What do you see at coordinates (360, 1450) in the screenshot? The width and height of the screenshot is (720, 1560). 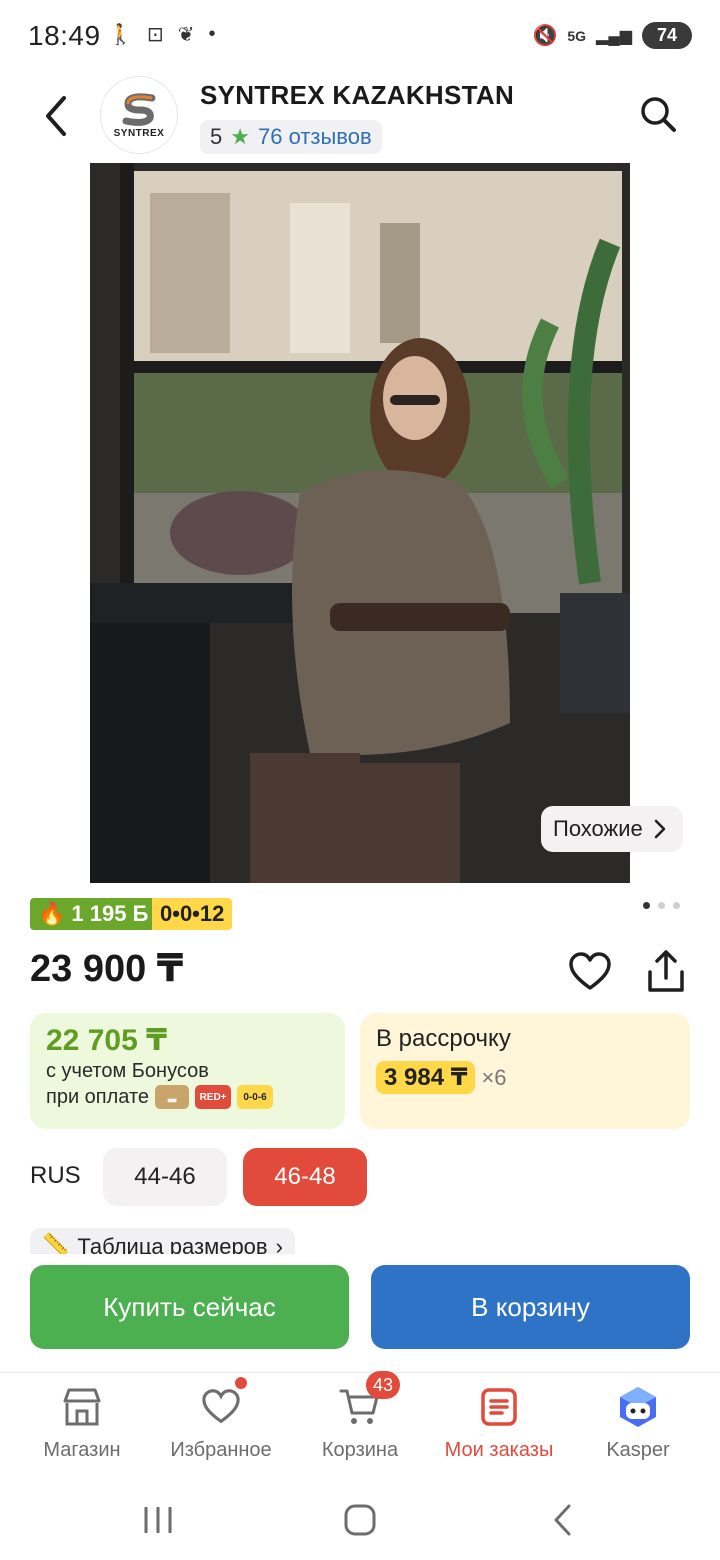 I see `nav-label-cart: Корзина` at bounding box center [360, 1450].